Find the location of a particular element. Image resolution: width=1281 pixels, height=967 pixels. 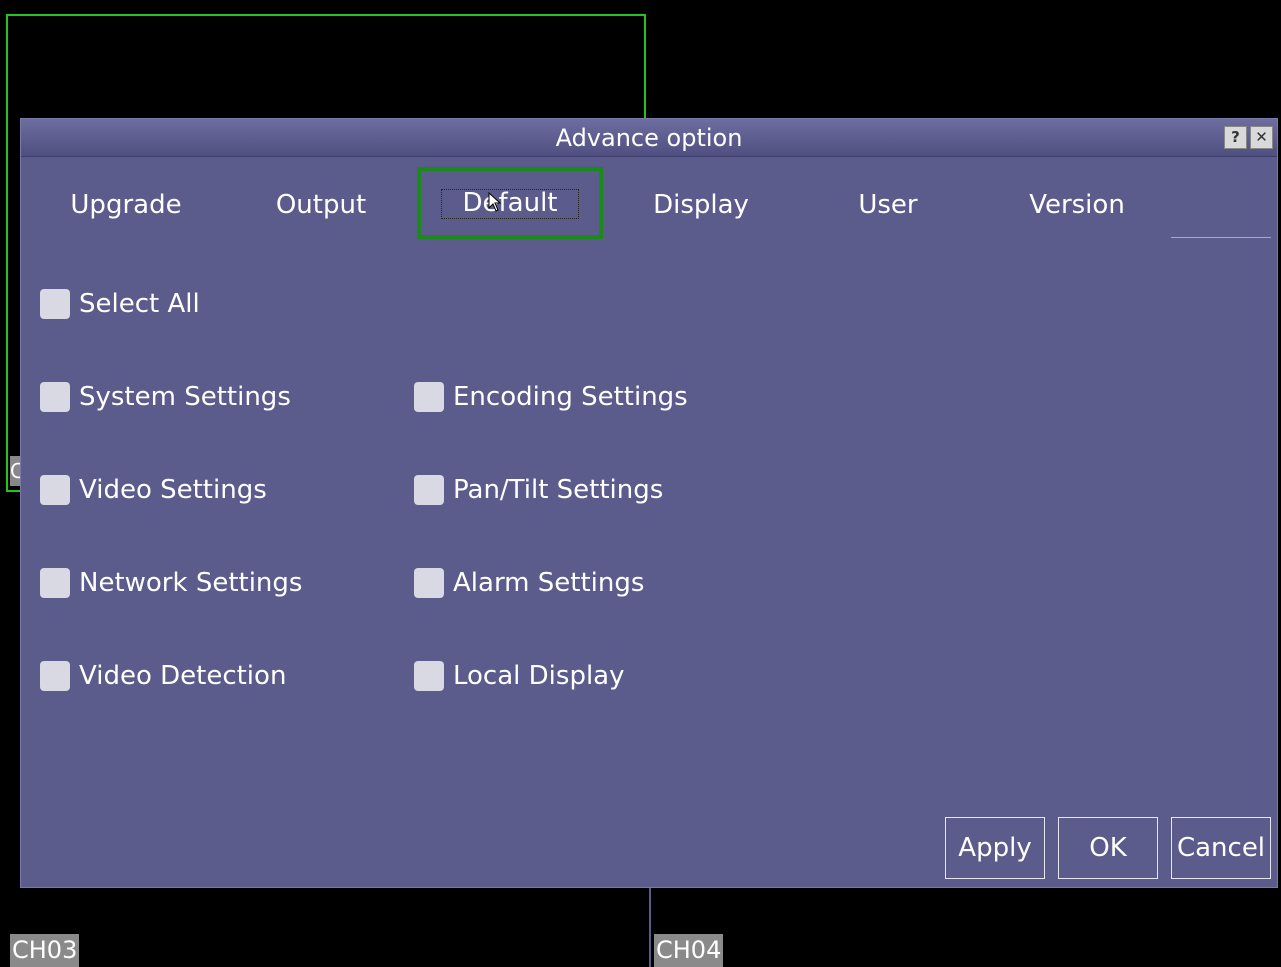

tab-underline is located at coordinates (1221, 237).